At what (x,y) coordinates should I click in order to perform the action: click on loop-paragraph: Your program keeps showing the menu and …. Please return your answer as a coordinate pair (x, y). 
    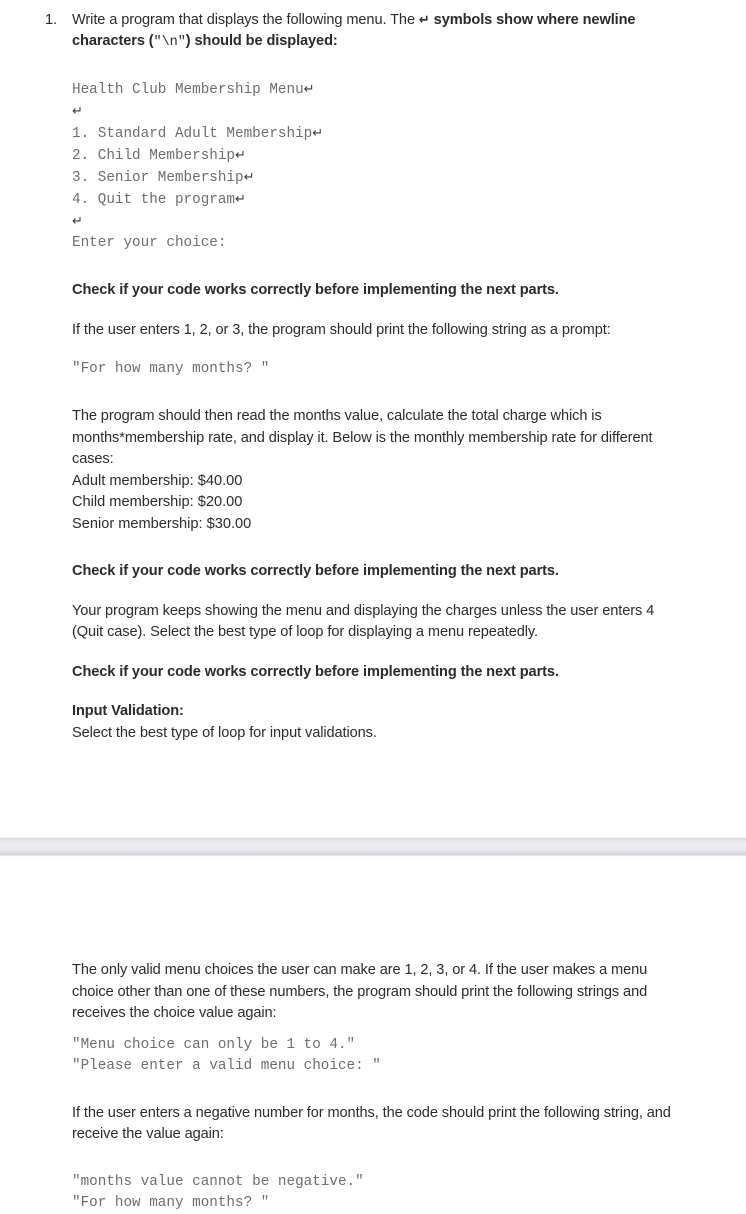
    Looking at the image, I should click on (363, 621).